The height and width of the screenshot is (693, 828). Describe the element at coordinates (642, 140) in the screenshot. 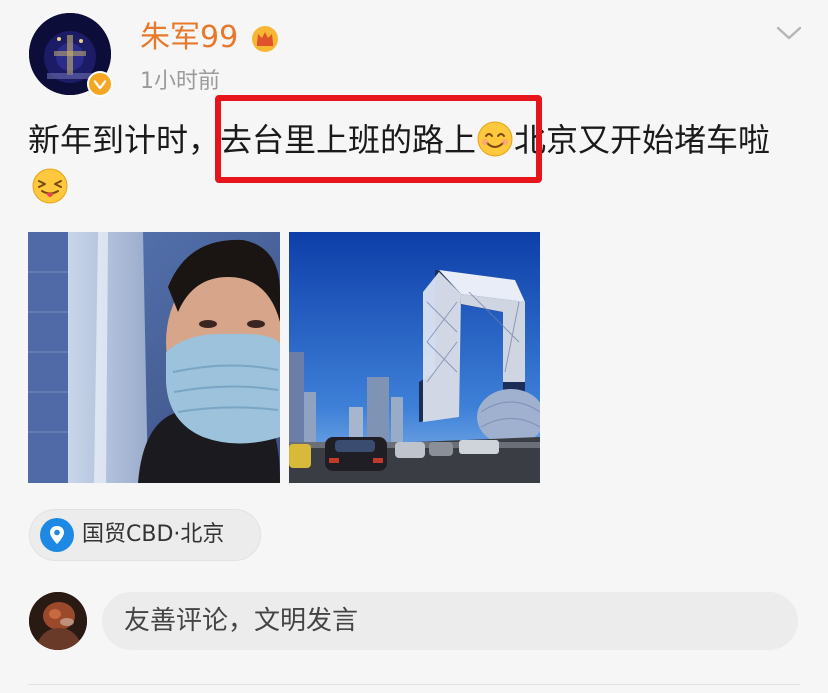

I see `post-text-part3: 北京又开始堵车啦` at that location.